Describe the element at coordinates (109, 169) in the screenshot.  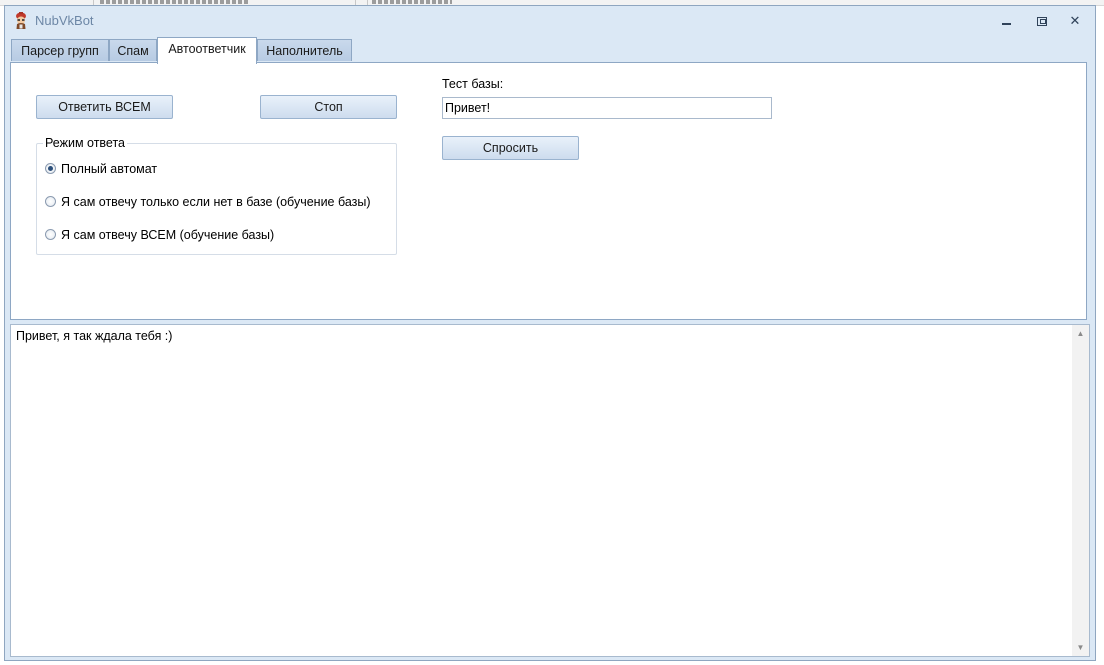
I see `radio-label: Полный автомат` at that location.